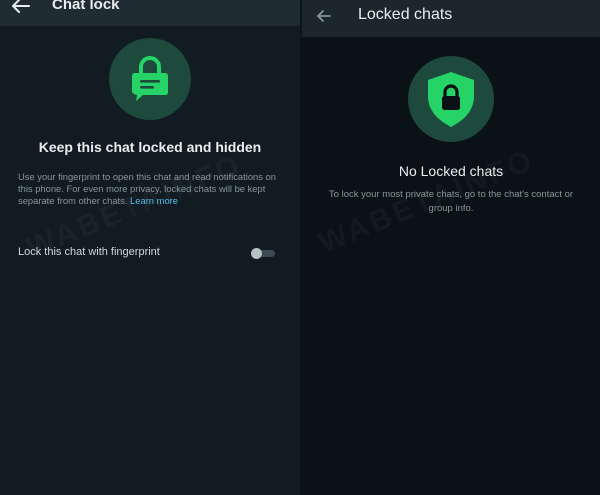 This screenshot has height=495, width=600. I want to click on chat-lock-icon, so click(150, 78).